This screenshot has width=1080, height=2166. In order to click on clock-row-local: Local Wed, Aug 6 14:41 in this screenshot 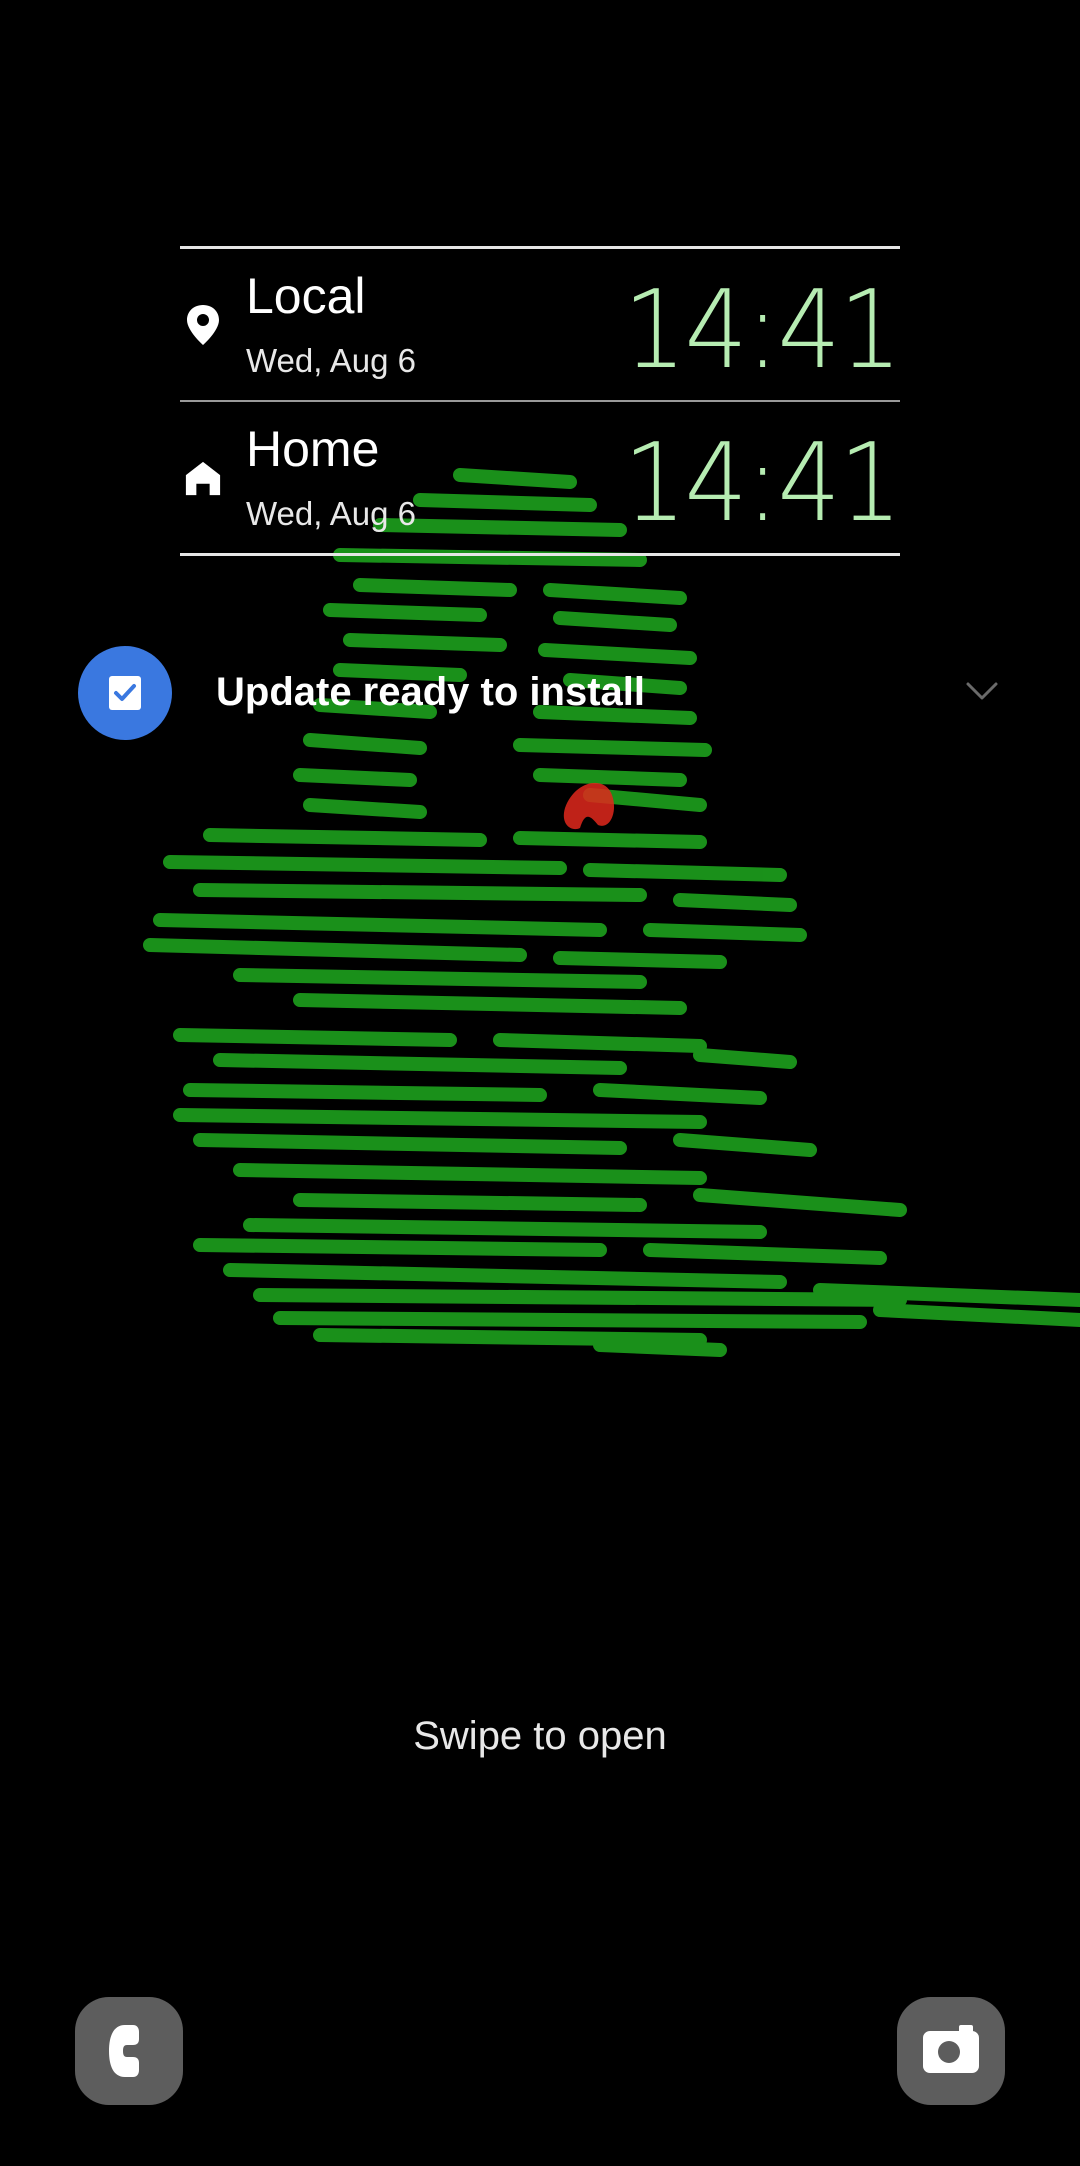, I will do `click(541, 324)`.